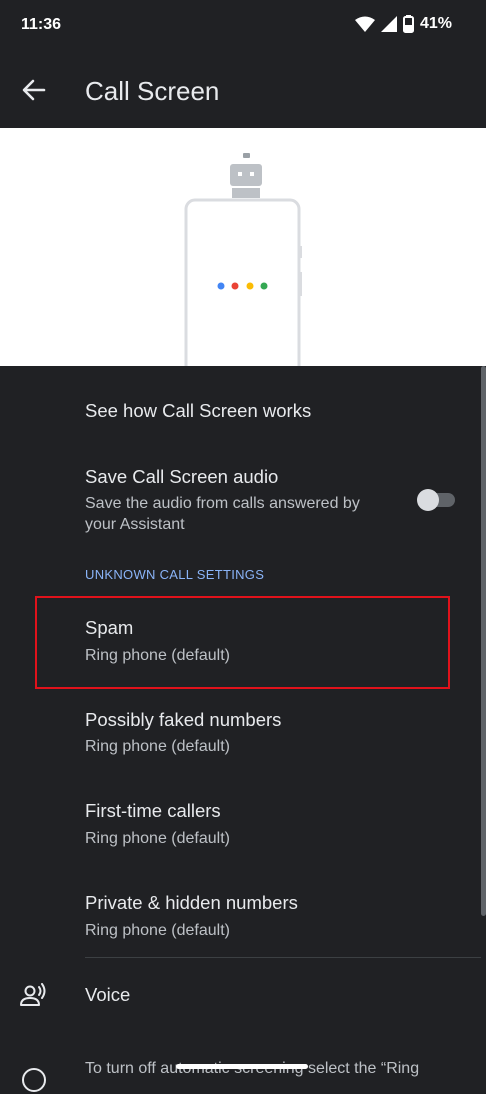 This screenshot has width=486, height=1094. What do you see at coordinates (243, 26) in the screenshot?
I see `status-bar: 11:36 41%` at bounding box center [243, 26].